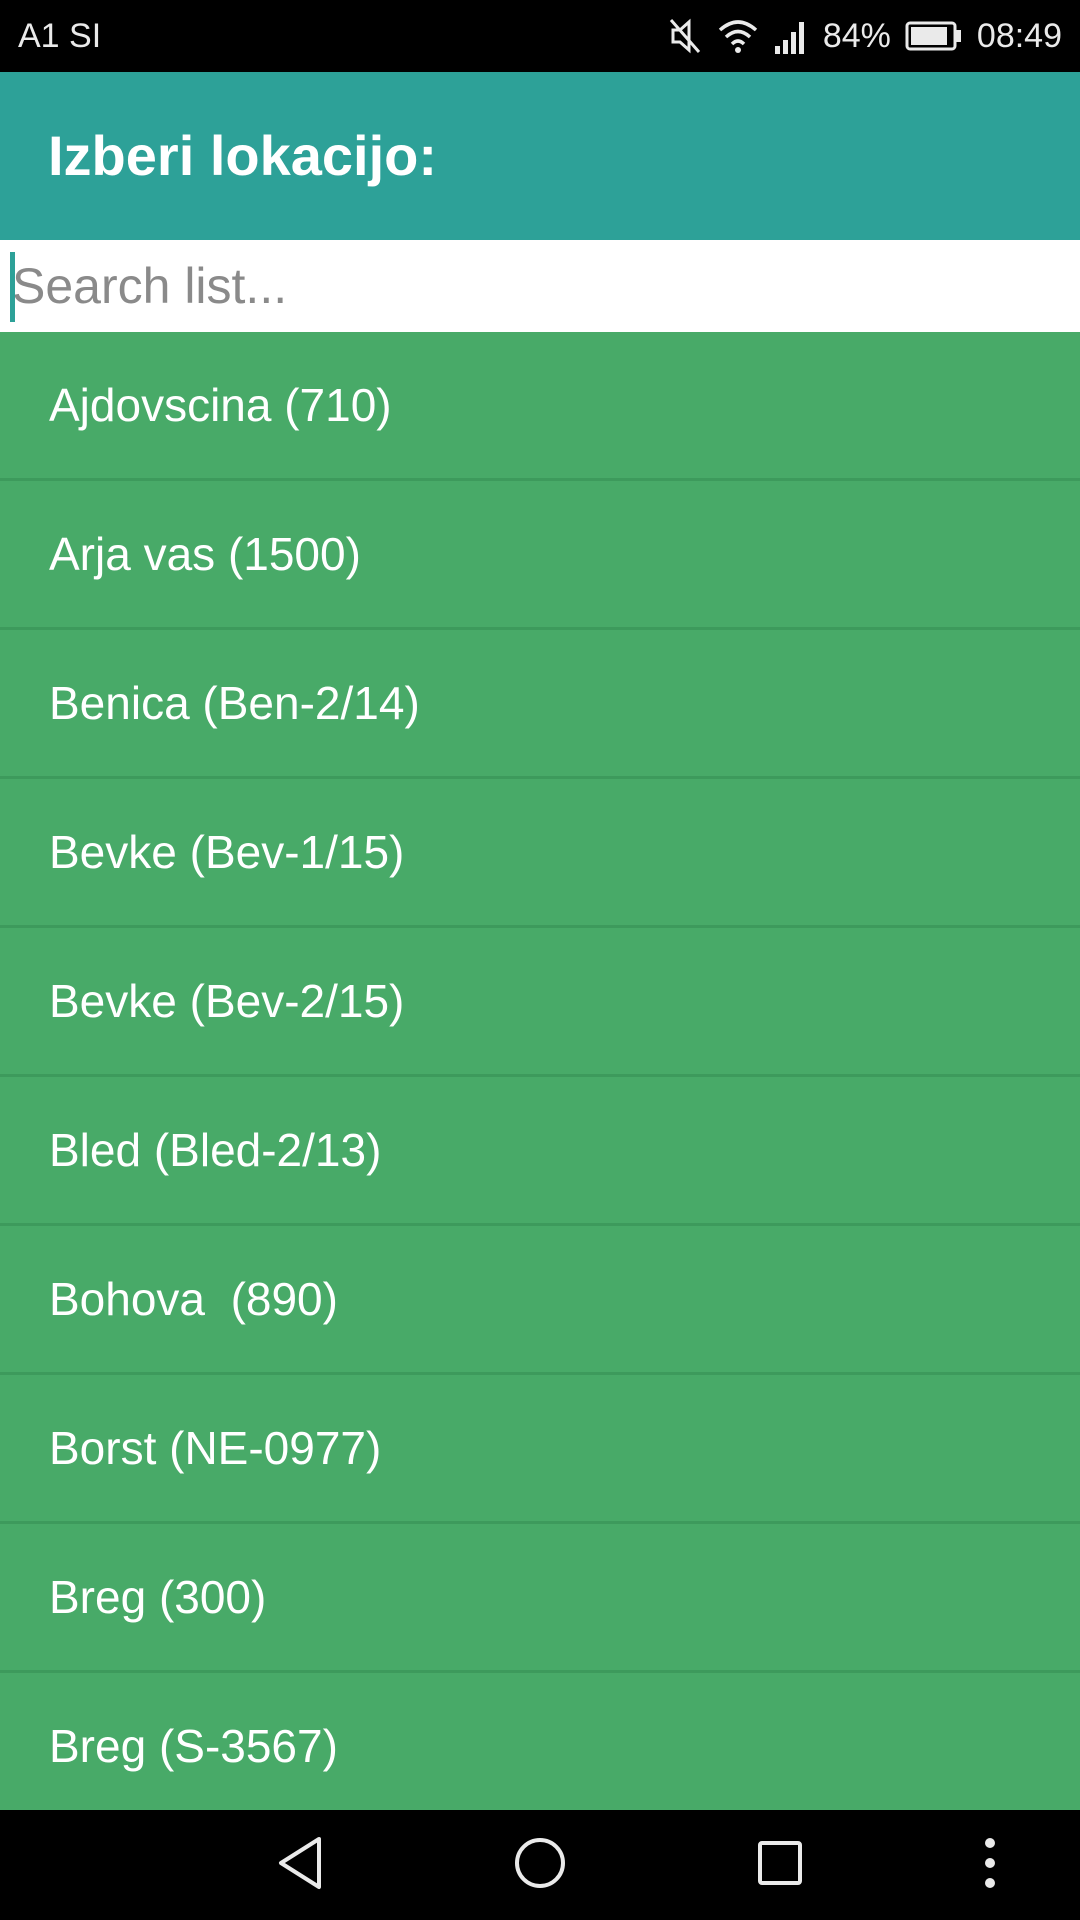  I want to click on back-button, so click(300, 1865).